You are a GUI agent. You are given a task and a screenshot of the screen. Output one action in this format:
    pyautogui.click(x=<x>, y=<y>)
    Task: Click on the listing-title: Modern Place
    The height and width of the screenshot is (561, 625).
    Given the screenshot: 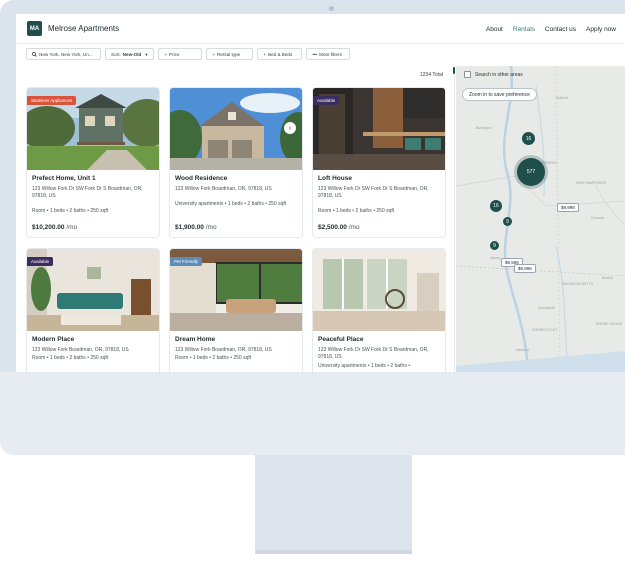 What is the action you would take?
    pyautogui.click(x=53, y=339)
    